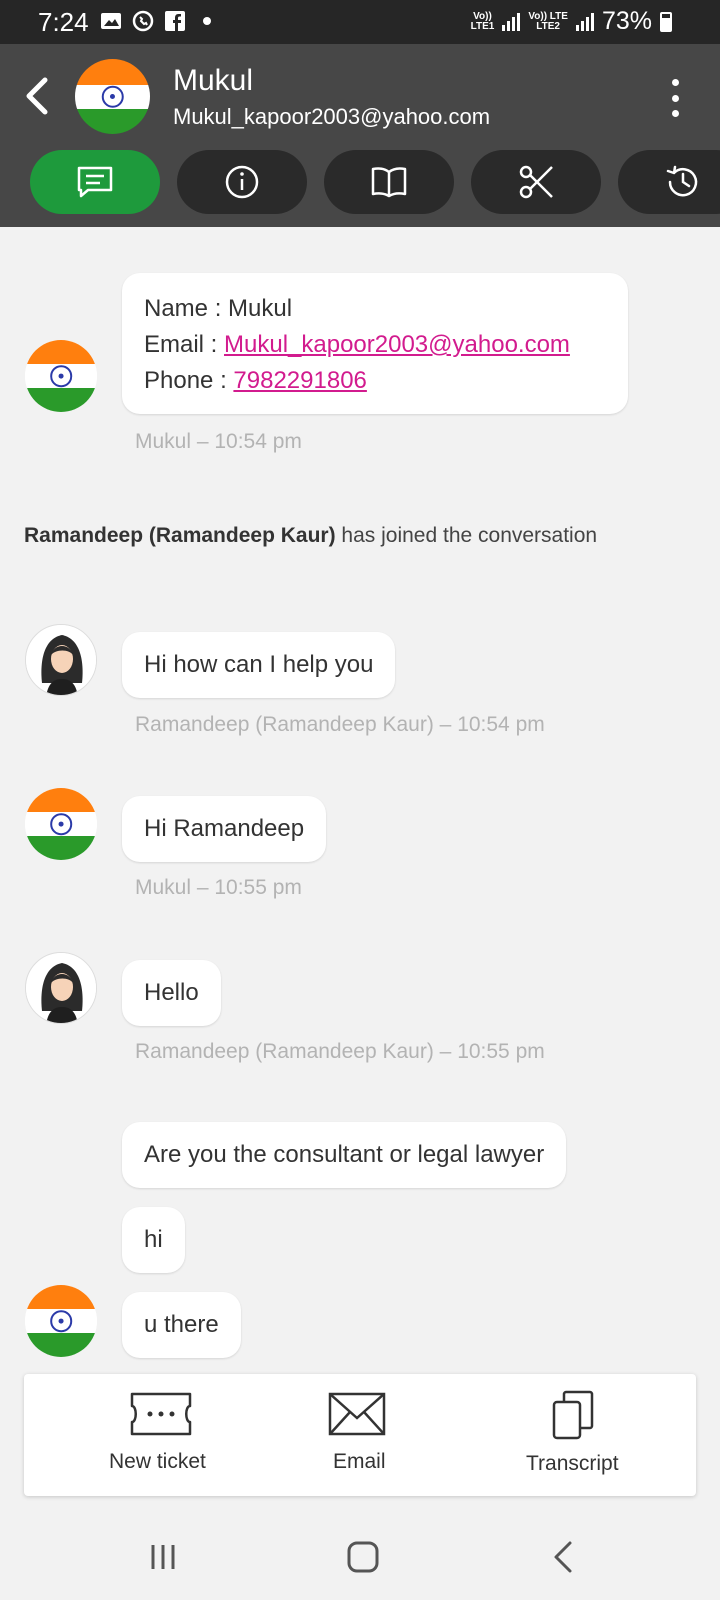 This screenshot has height=1600, width=720. What do you see at coordinates (682, 181) in the screenshot?
I see `history-icon` at bounding box center [682, 181].